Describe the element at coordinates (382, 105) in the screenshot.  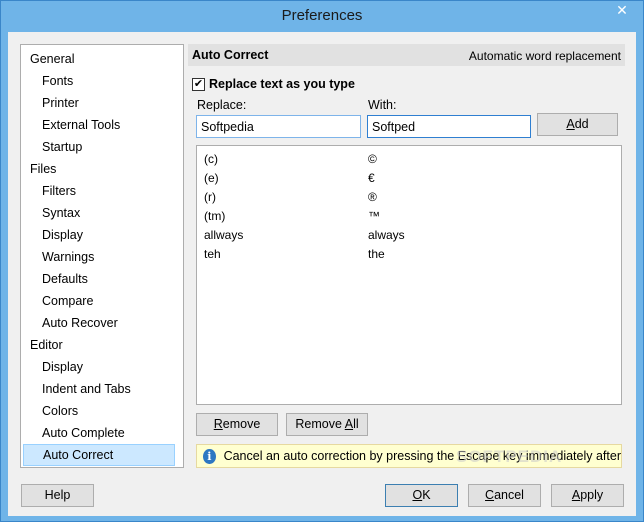
I see `with-label: With:` at that location.